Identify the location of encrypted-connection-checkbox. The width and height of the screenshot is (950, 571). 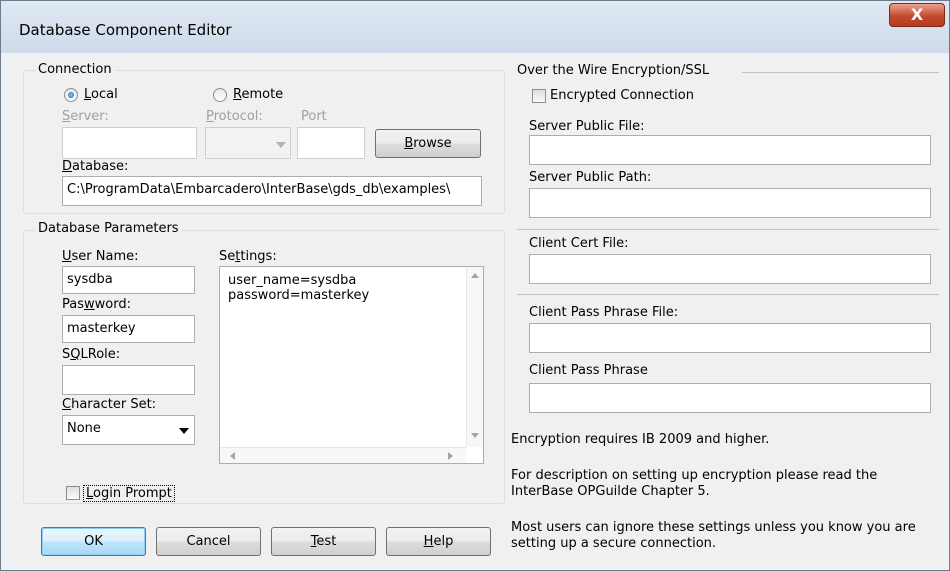
(539, 96).